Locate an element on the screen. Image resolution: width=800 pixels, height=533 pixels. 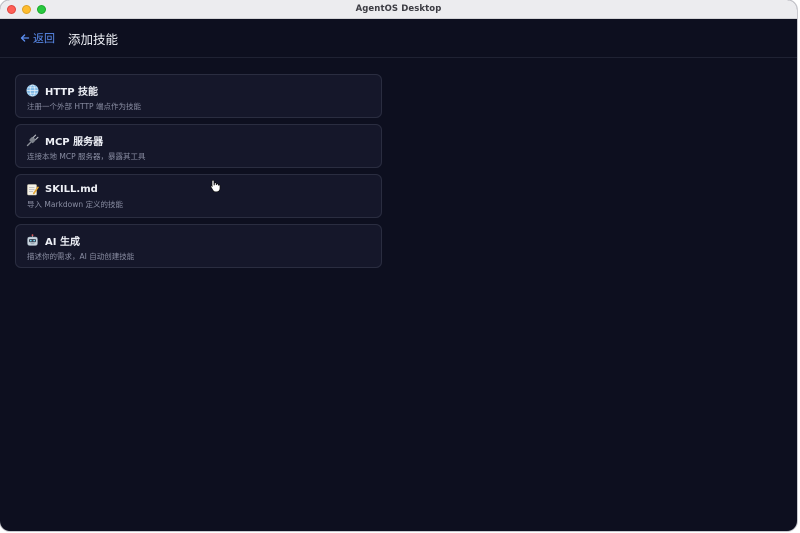
skill-option-mcp: MCP 服务器 连接本地 MCP 服务器，暴露其工具 is located at coordinates (198, 146).